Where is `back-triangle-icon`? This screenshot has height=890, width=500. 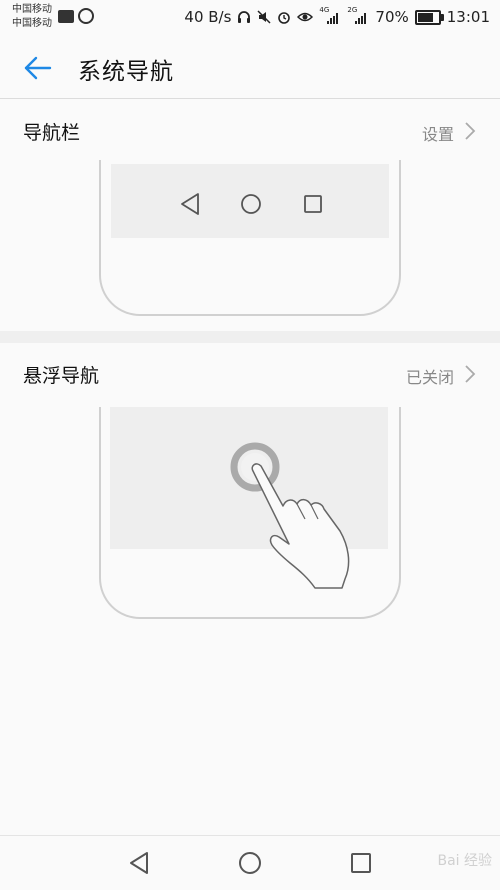
back-triangle-icon is located at coordinates (140, 863).